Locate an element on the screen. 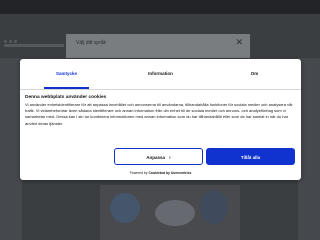 Image resolution: width=320 pixels, height=240 pixels. tab-information: Information is located at coordinates (160, 74).